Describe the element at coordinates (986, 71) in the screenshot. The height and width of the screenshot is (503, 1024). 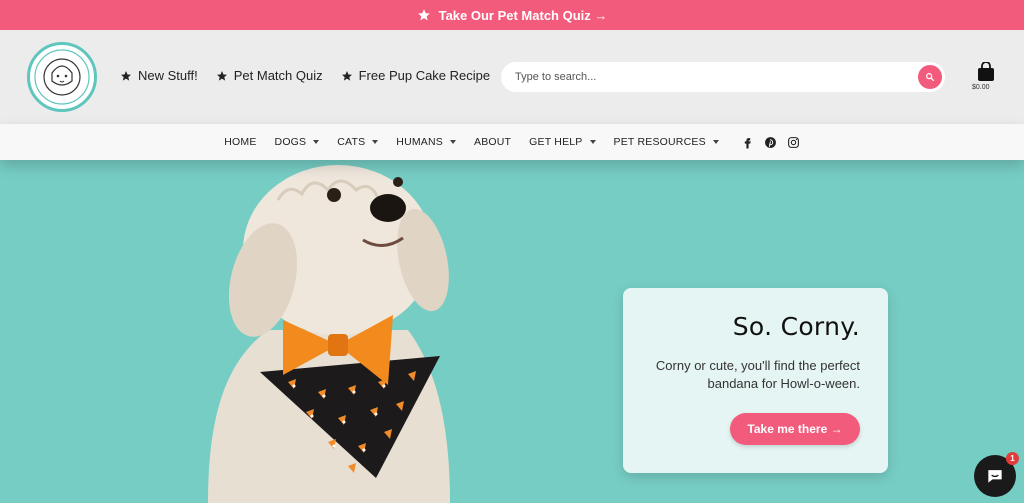
I see `shopping-bag-icon` at that location.